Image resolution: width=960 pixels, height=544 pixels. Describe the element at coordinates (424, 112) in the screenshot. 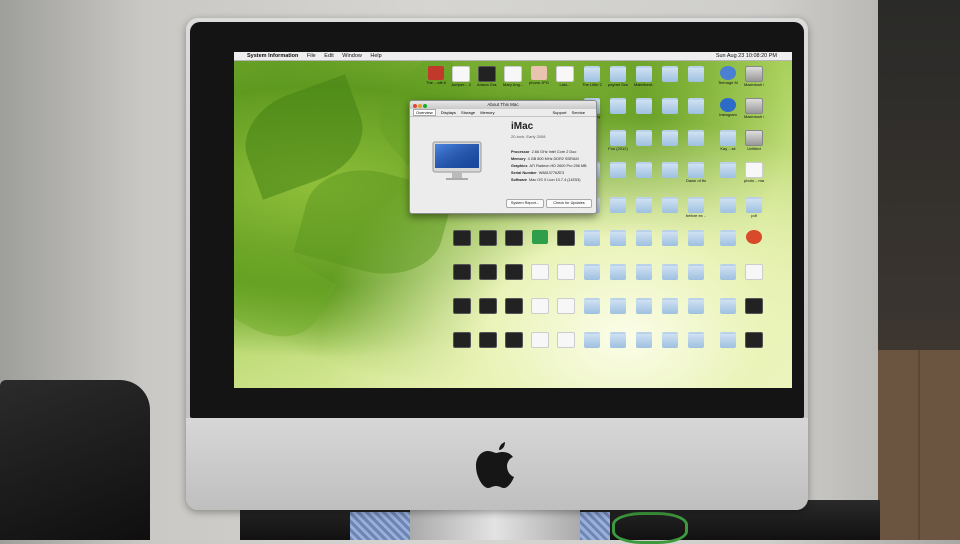

I see `tab-overview: Overview` at that location.